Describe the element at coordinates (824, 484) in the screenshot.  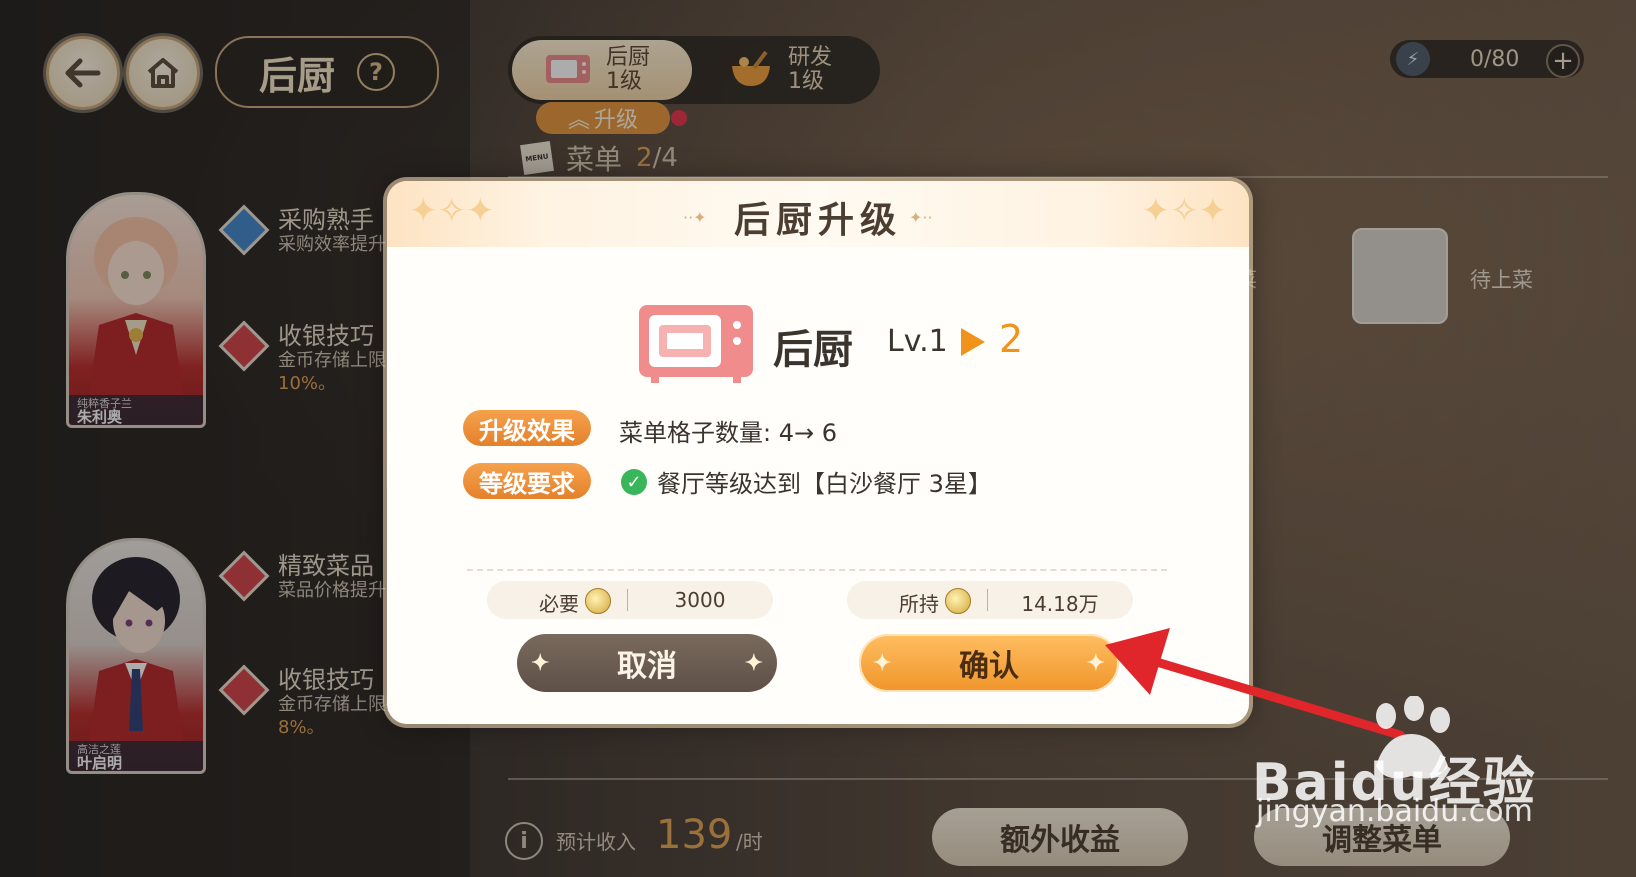
I see `requirement-text: 餐厅等级达到【白沙餐厅 3星】` at that location.